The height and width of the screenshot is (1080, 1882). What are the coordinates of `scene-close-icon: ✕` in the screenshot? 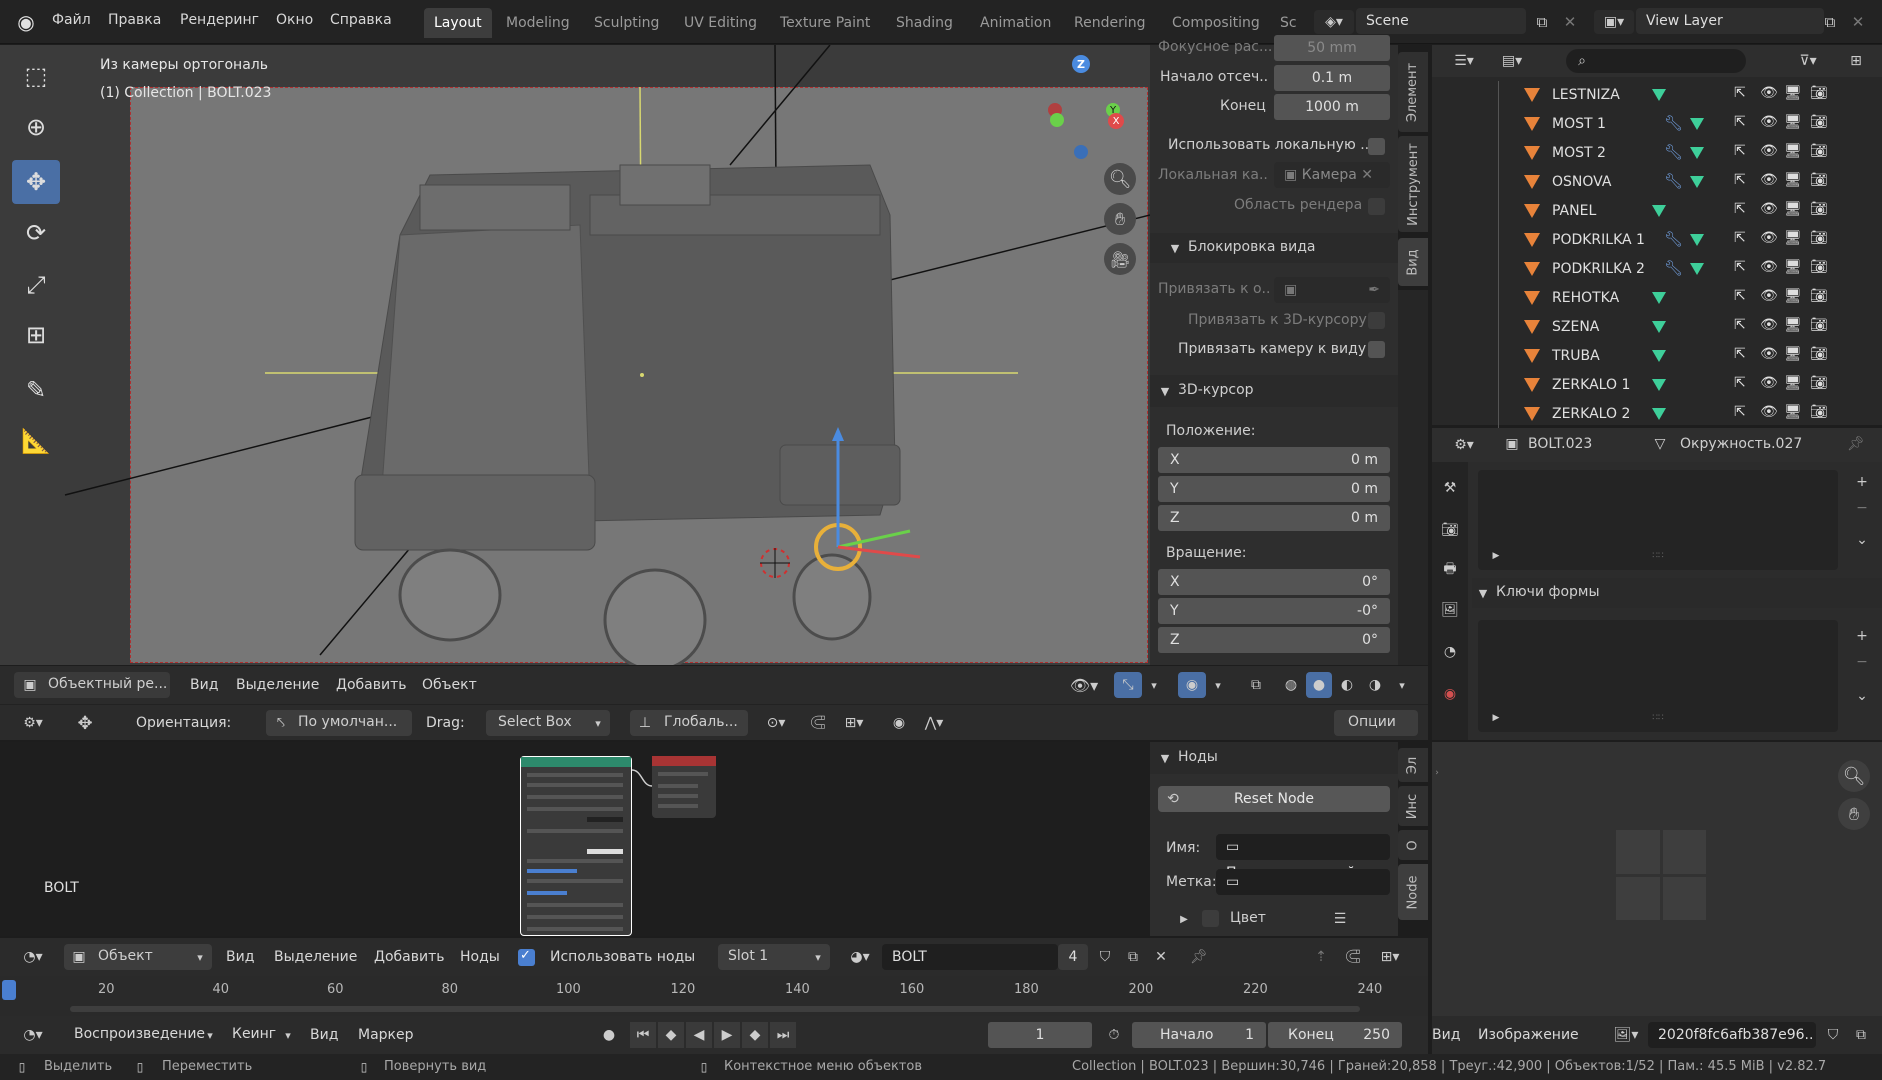 It's located at (1570, 22).